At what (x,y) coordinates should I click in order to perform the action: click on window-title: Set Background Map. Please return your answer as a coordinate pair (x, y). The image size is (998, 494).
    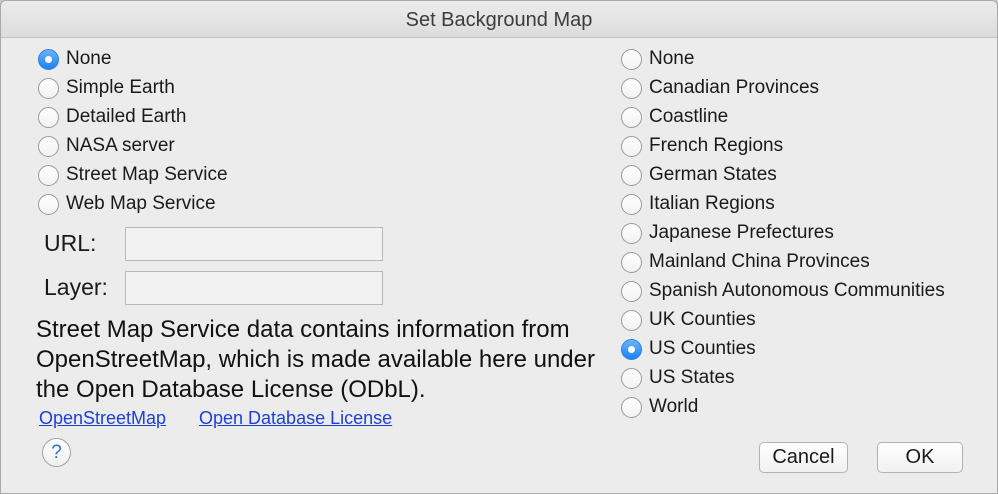
    Looking at the image, I should click on (499, 20).